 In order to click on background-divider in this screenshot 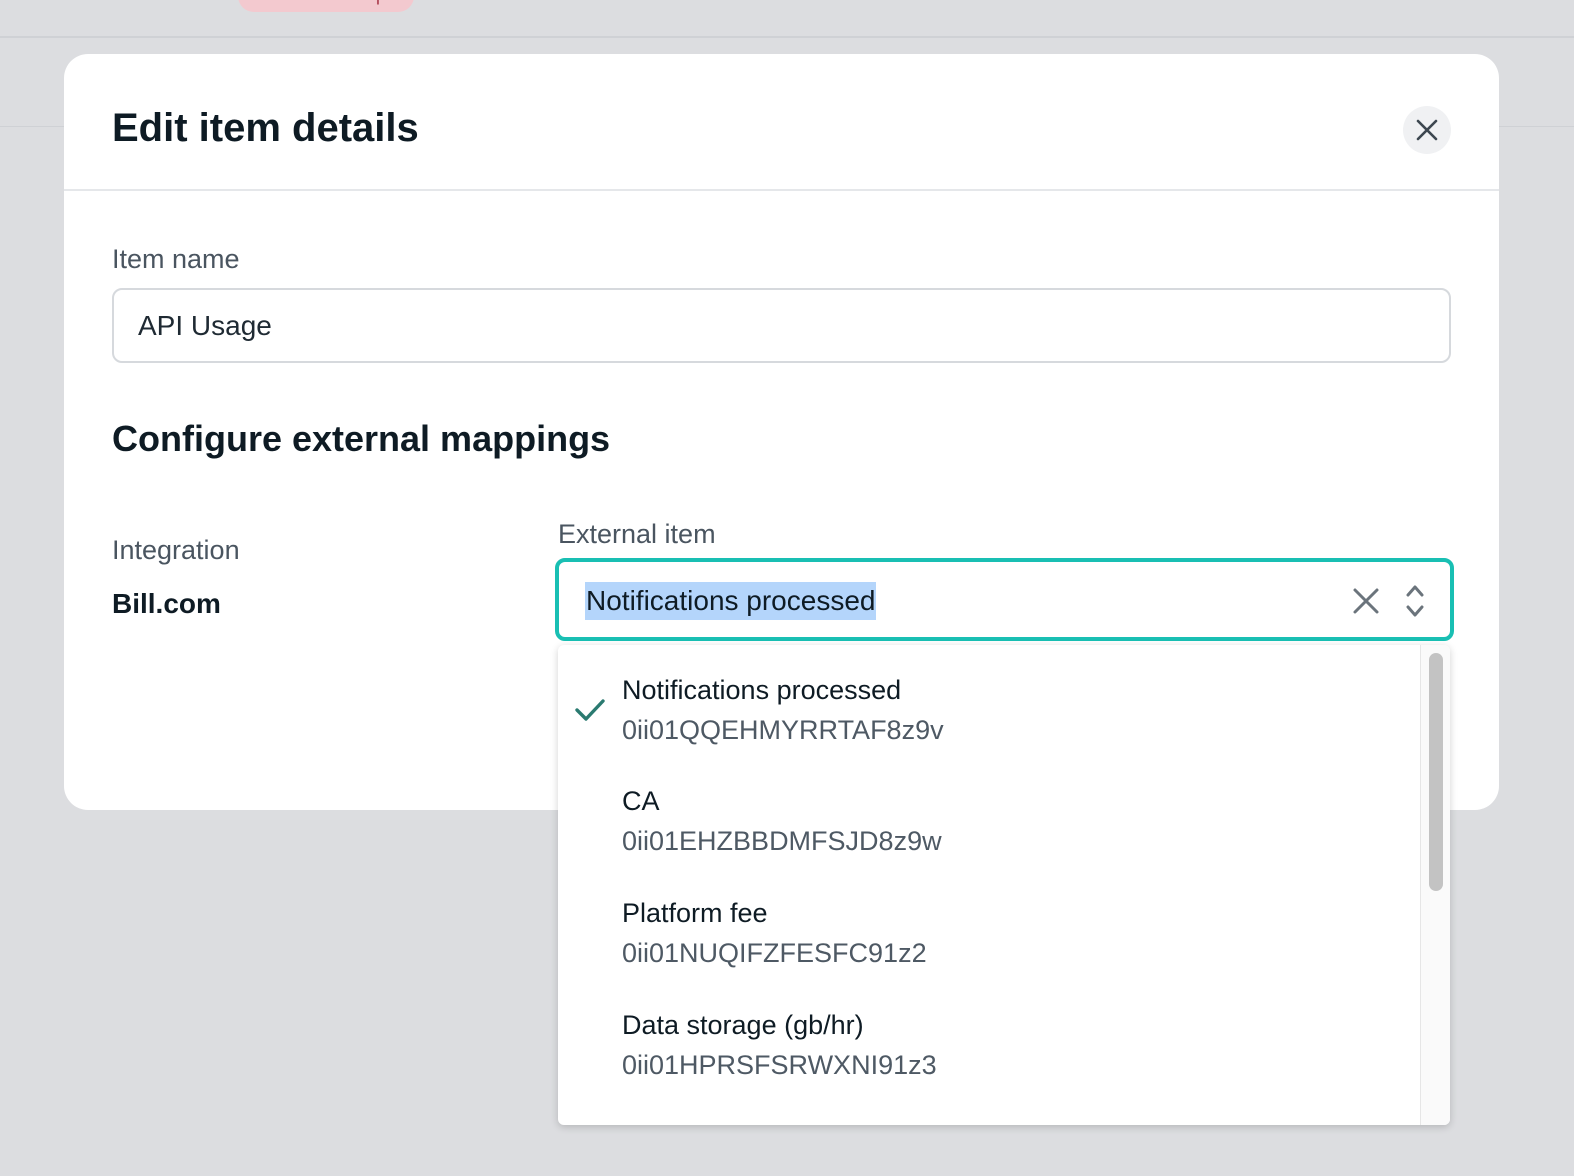, I will do `click(787, 37)`.